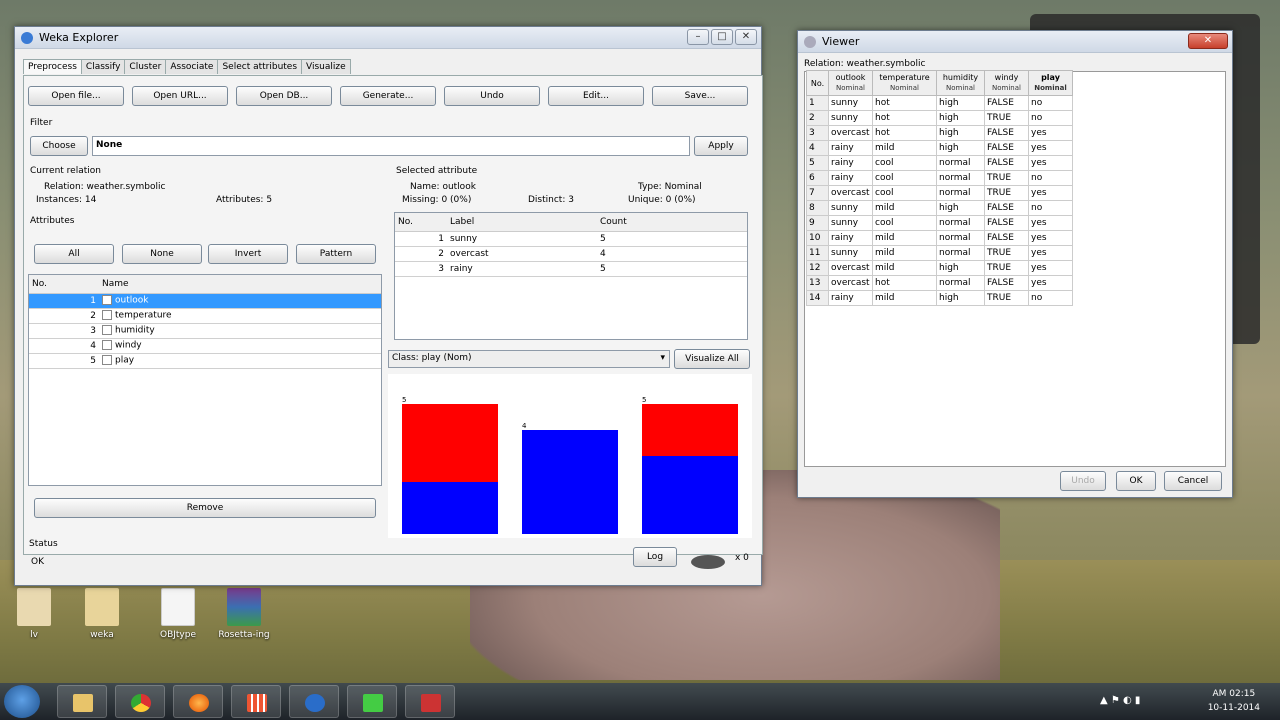 This screenshot has height=720, width=1280. Describe the element at coordinates (850, 83) in the screenshot. I see `viewer-col-outlook: outlook Nominal` at that location.